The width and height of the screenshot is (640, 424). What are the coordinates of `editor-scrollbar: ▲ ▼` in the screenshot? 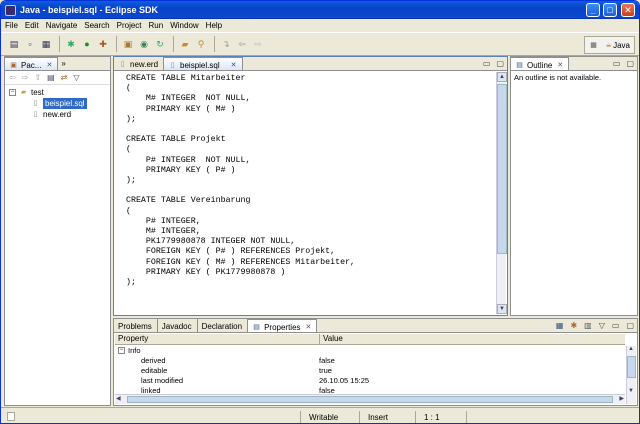 It's located at (501, 193).